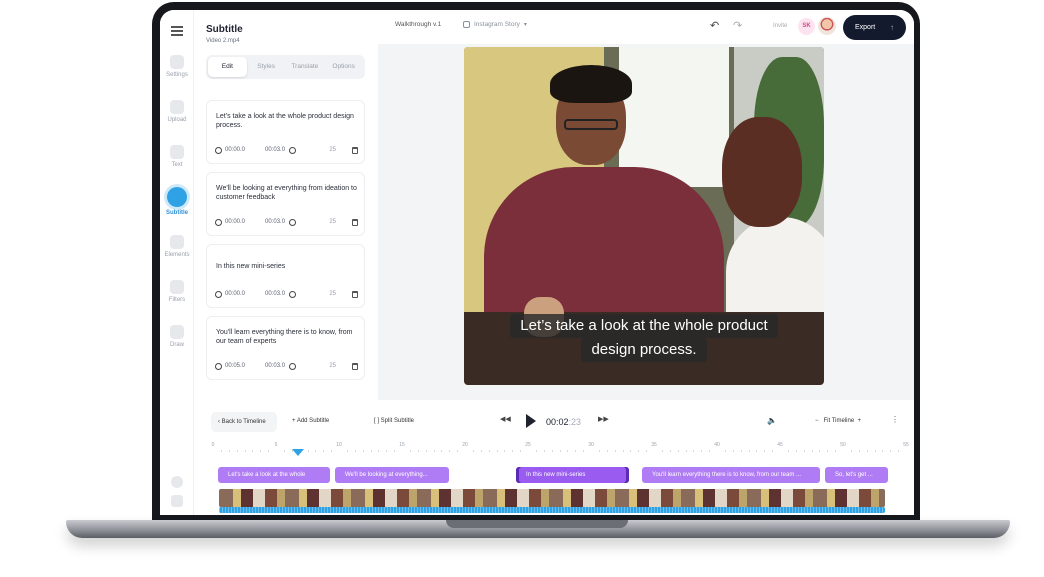  Describe the element at coordinates (274, 475) in the screenshot. I see `subtitle-clip: Let's take a look at the whole` at that location.